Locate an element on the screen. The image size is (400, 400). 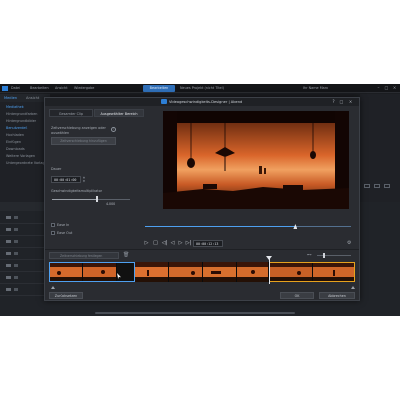
step-back-icon: ◁ is located at coordinates (172, 243).